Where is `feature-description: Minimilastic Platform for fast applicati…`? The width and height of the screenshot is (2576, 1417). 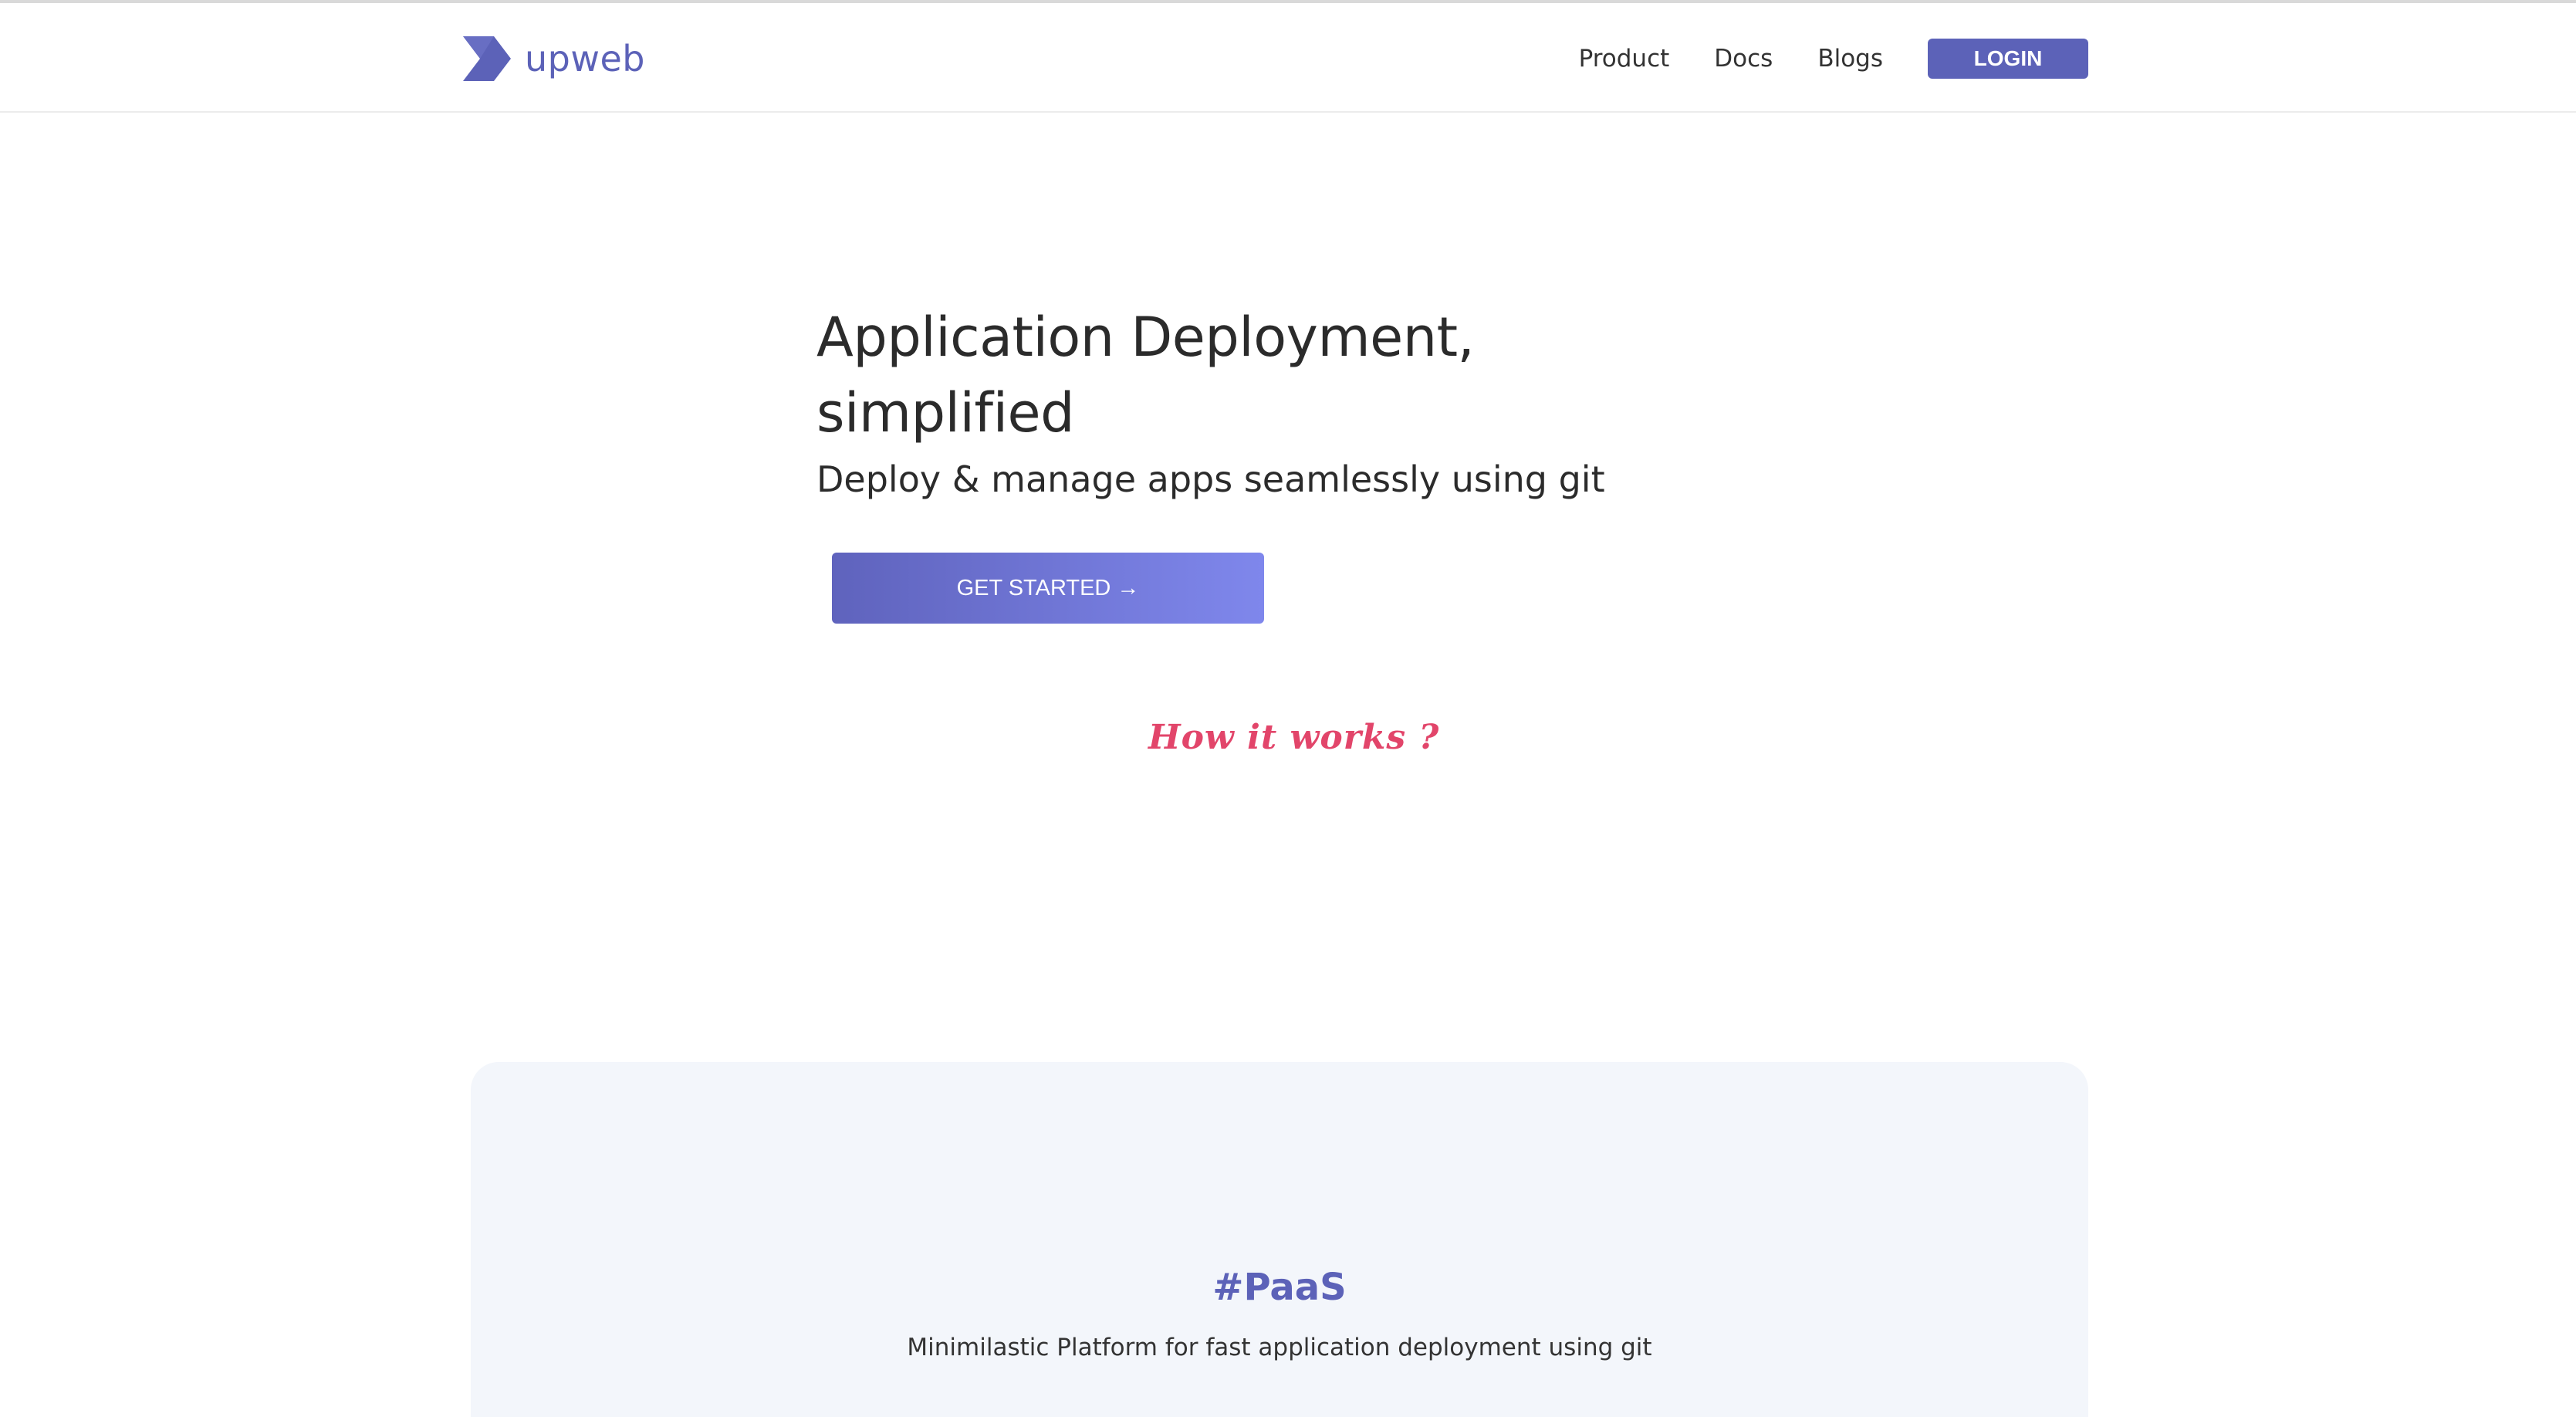
feature-description: Minimilastic Platform for fast applicati… is located at coordinates (1279, 1347).